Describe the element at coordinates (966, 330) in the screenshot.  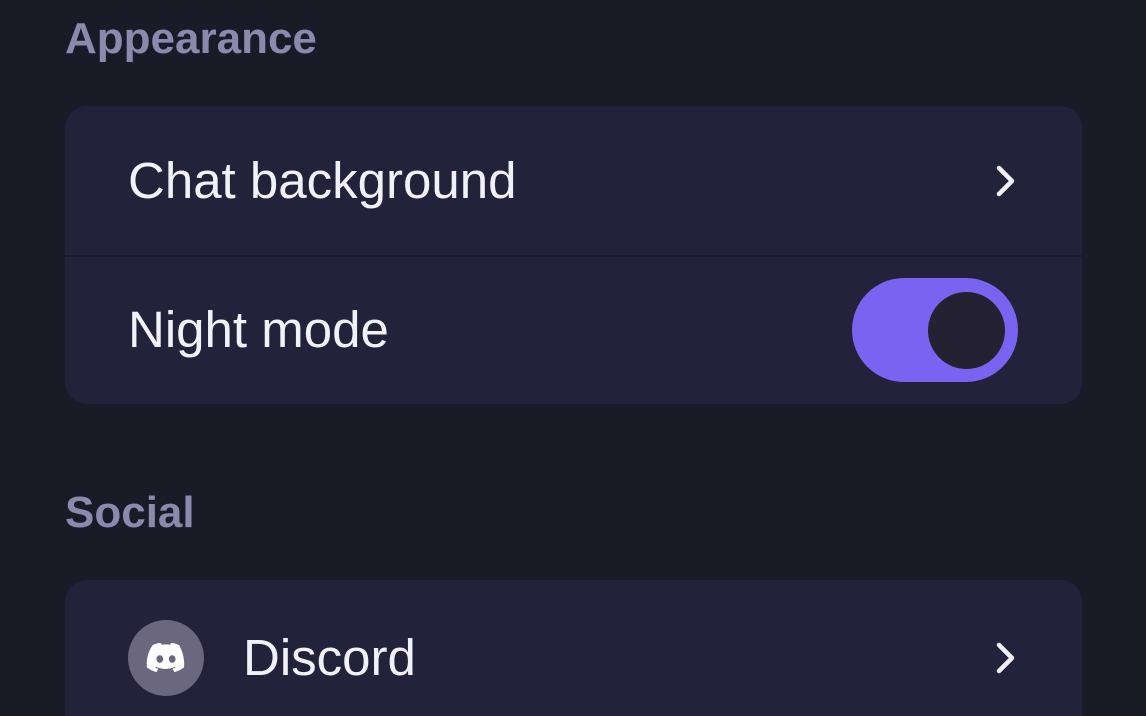
I see `toggle-knob` at that location.